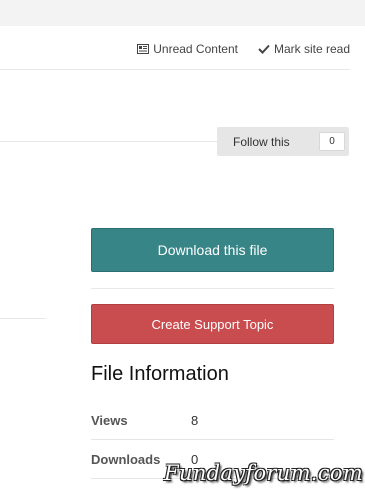  What do you see at coordinates (266, 49) in the screenshot?
I see `check-icon` at bounding box center [266, 49].